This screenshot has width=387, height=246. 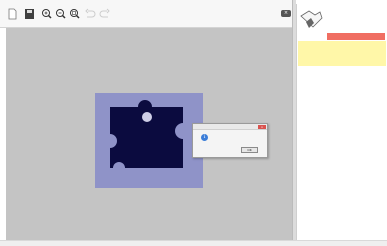 I want to click on save-button, so click(x=29, y=14).